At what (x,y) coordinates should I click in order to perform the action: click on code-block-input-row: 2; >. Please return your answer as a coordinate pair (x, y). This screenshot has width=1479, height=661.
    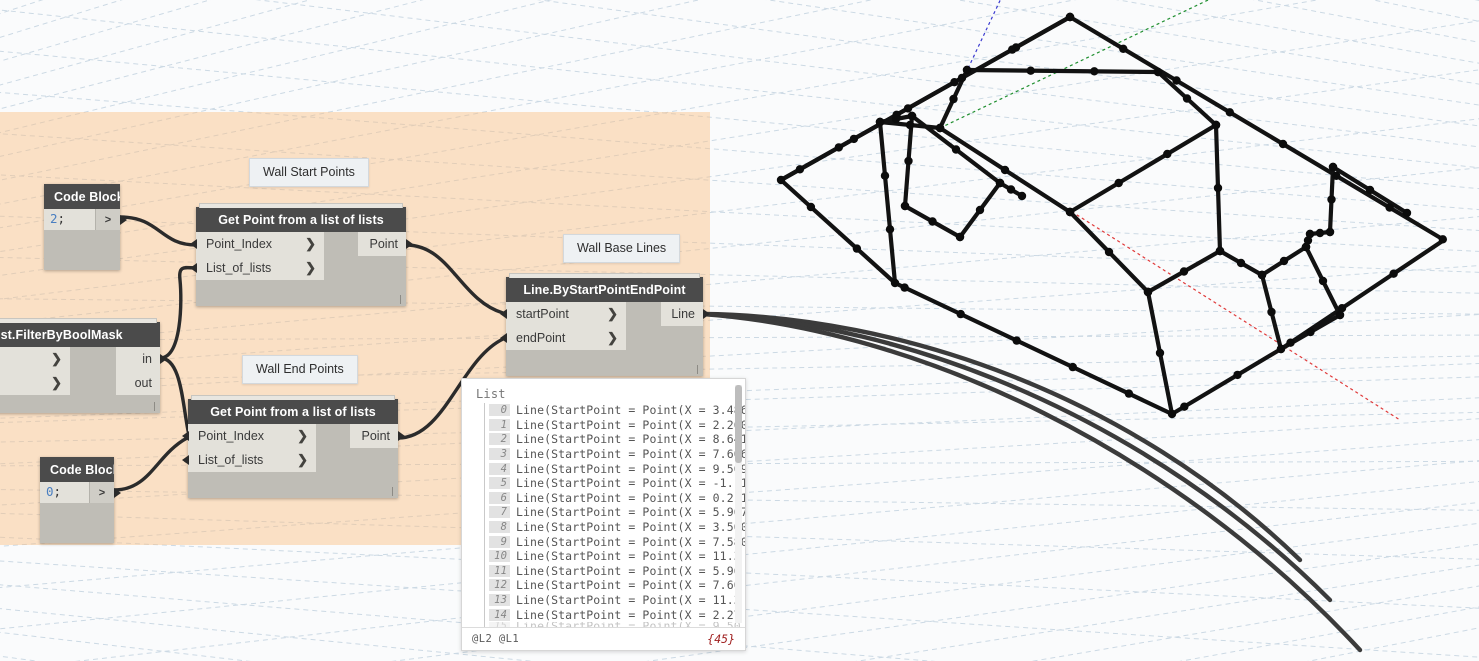
    Looking at the image, I should click on (85, 219).